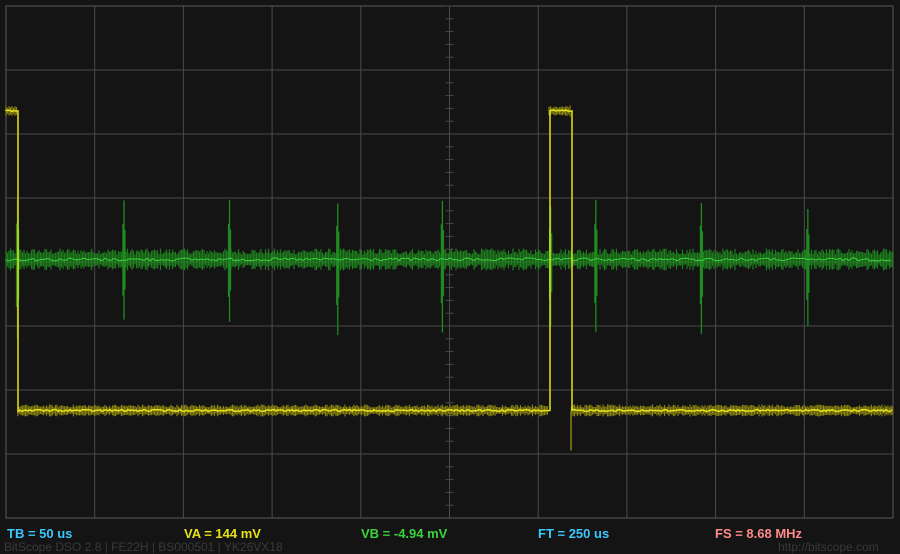 The image size is (900, 554). I want to click on timebase-readout: TB = 50 us, so click(40, 533).